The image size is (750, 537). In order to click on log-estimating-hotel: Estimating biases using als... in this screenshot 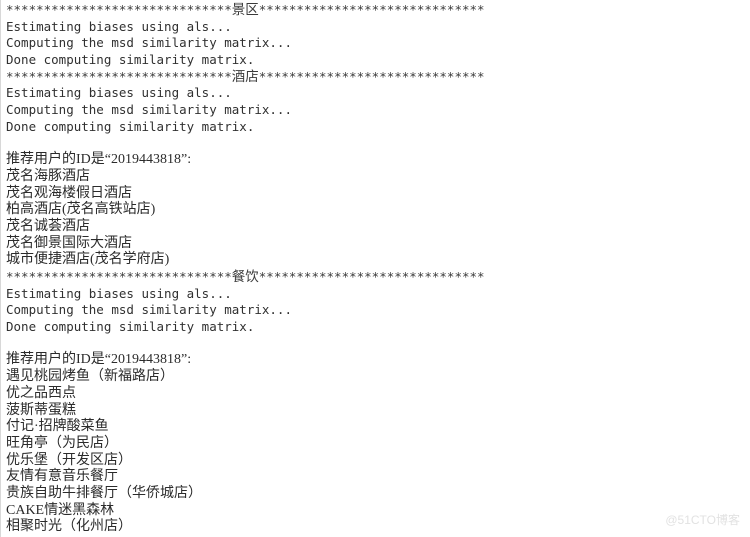, I will do `click(119, 93)`.